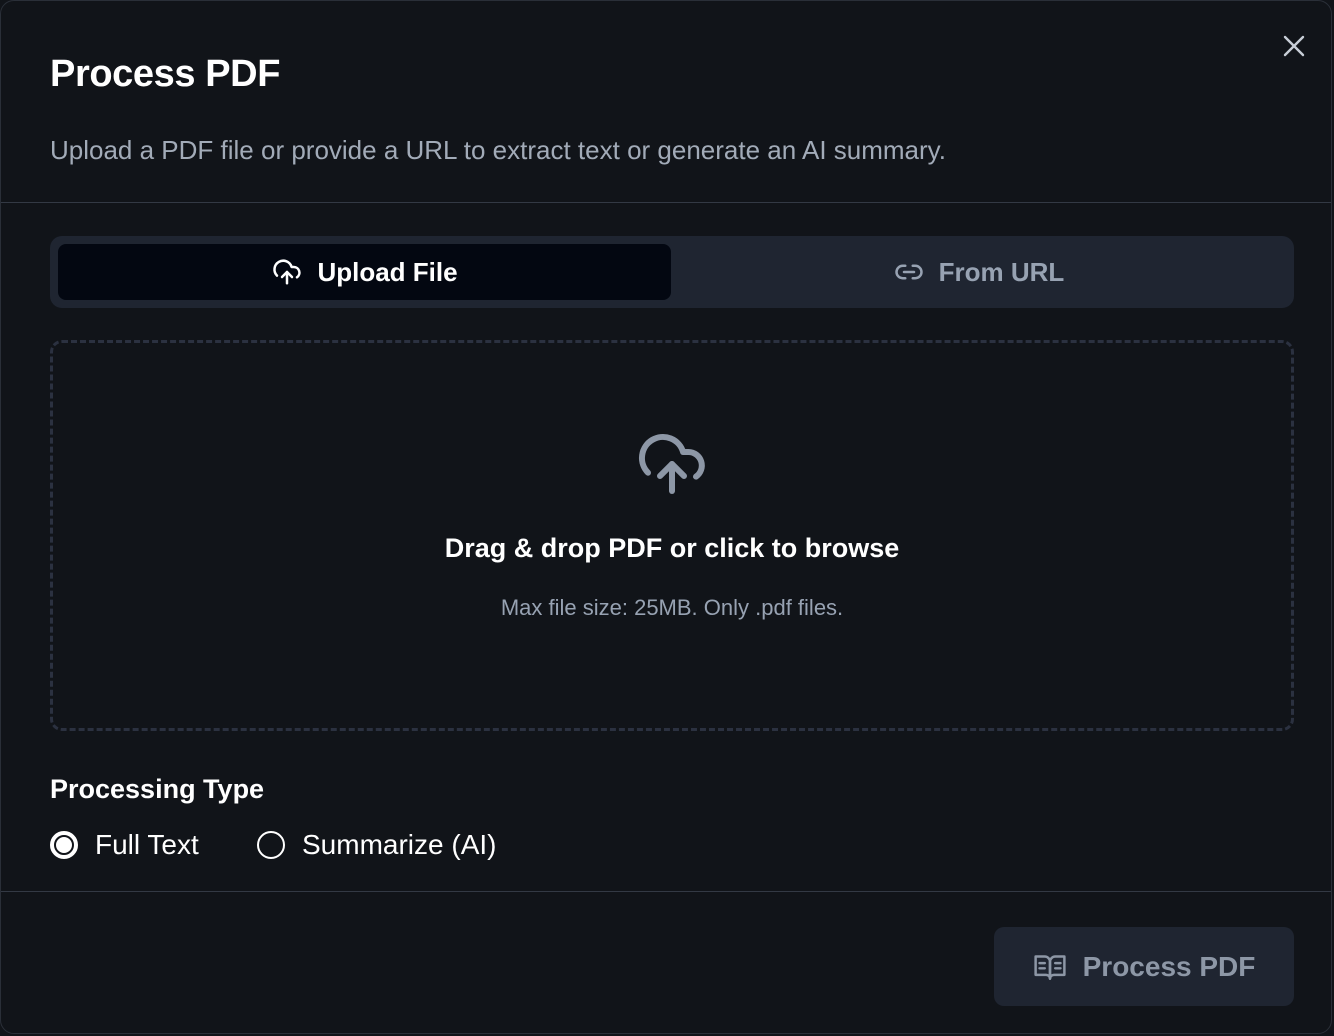 The height and width of the screenshot is (1036, 1334). I want to click on radio-summarize-ai: Summarize (AI), so click(376, 845).